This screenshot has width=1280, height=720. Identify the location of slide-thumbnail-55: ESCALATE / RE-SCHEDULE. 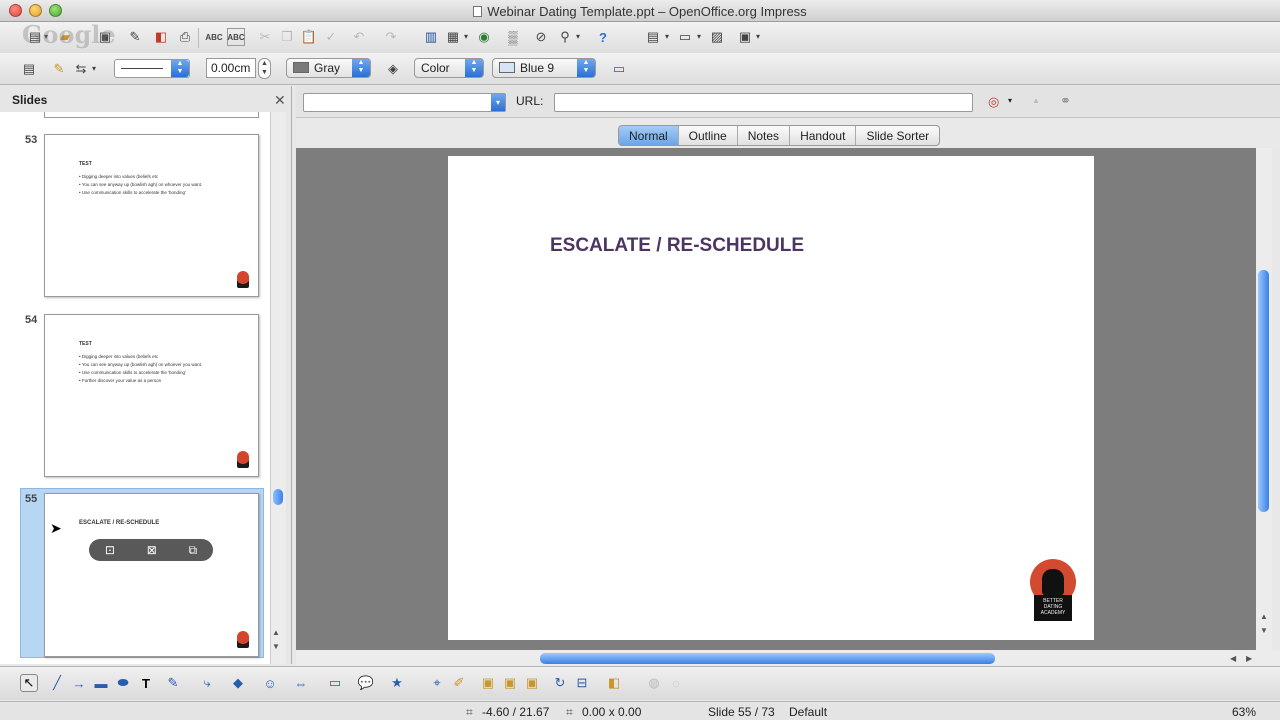
(151, 575).